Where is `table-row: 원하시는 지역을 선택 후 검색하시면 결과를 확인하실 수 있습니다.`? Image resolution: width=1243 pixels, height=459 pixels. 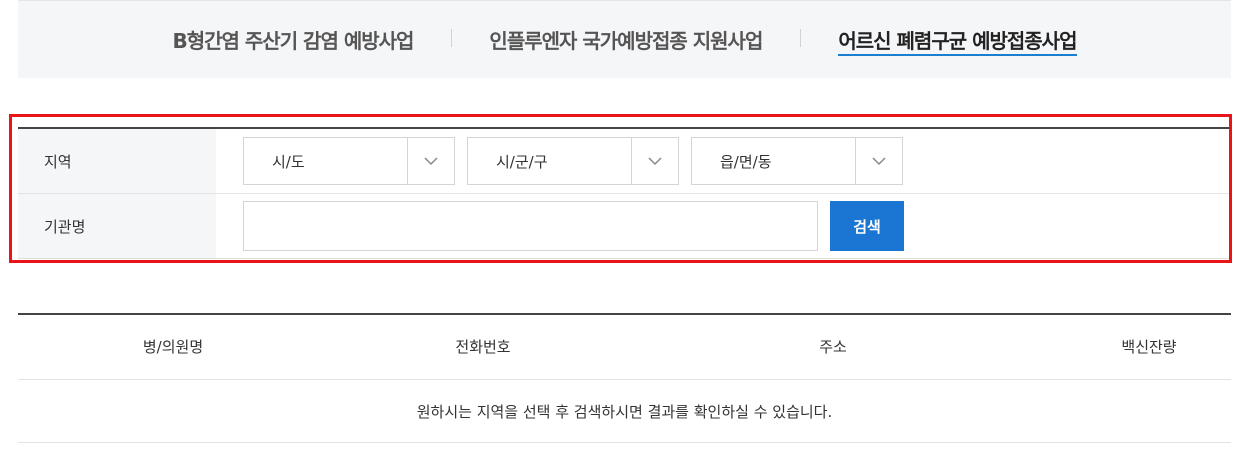
table-row: 원하시는 지역을 선택 후 검색하시면 결과를 확인하실 수 있습니다. is located at coordinates (624, 411).